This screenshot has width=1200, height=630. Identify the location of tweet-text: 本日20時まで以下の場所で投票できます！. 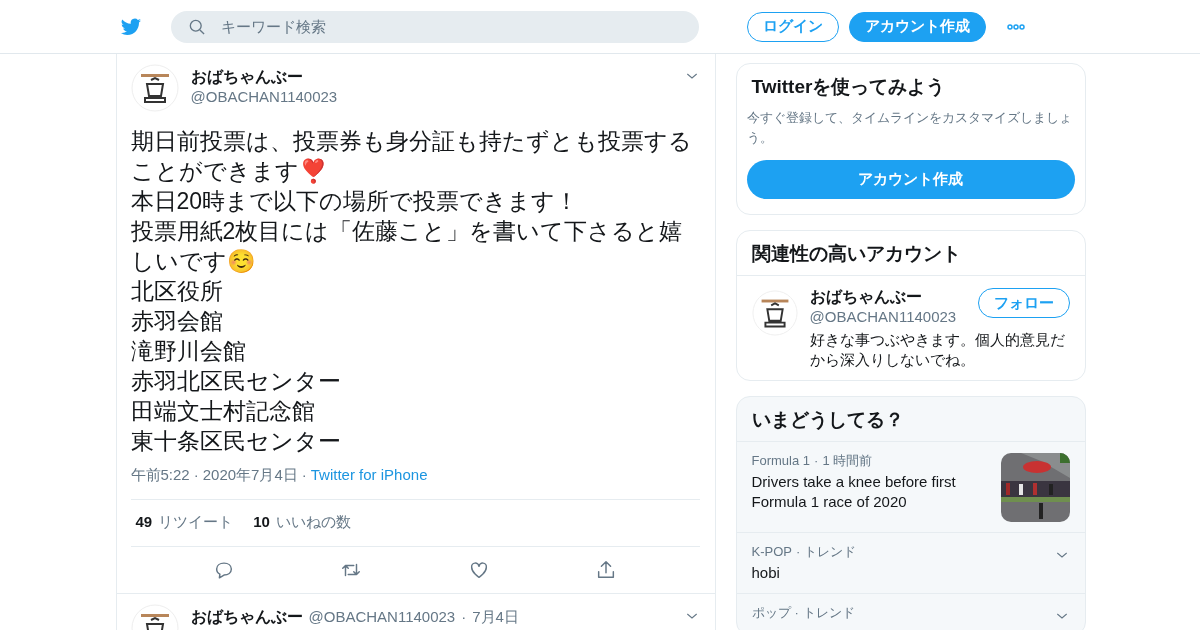
(355, 201).